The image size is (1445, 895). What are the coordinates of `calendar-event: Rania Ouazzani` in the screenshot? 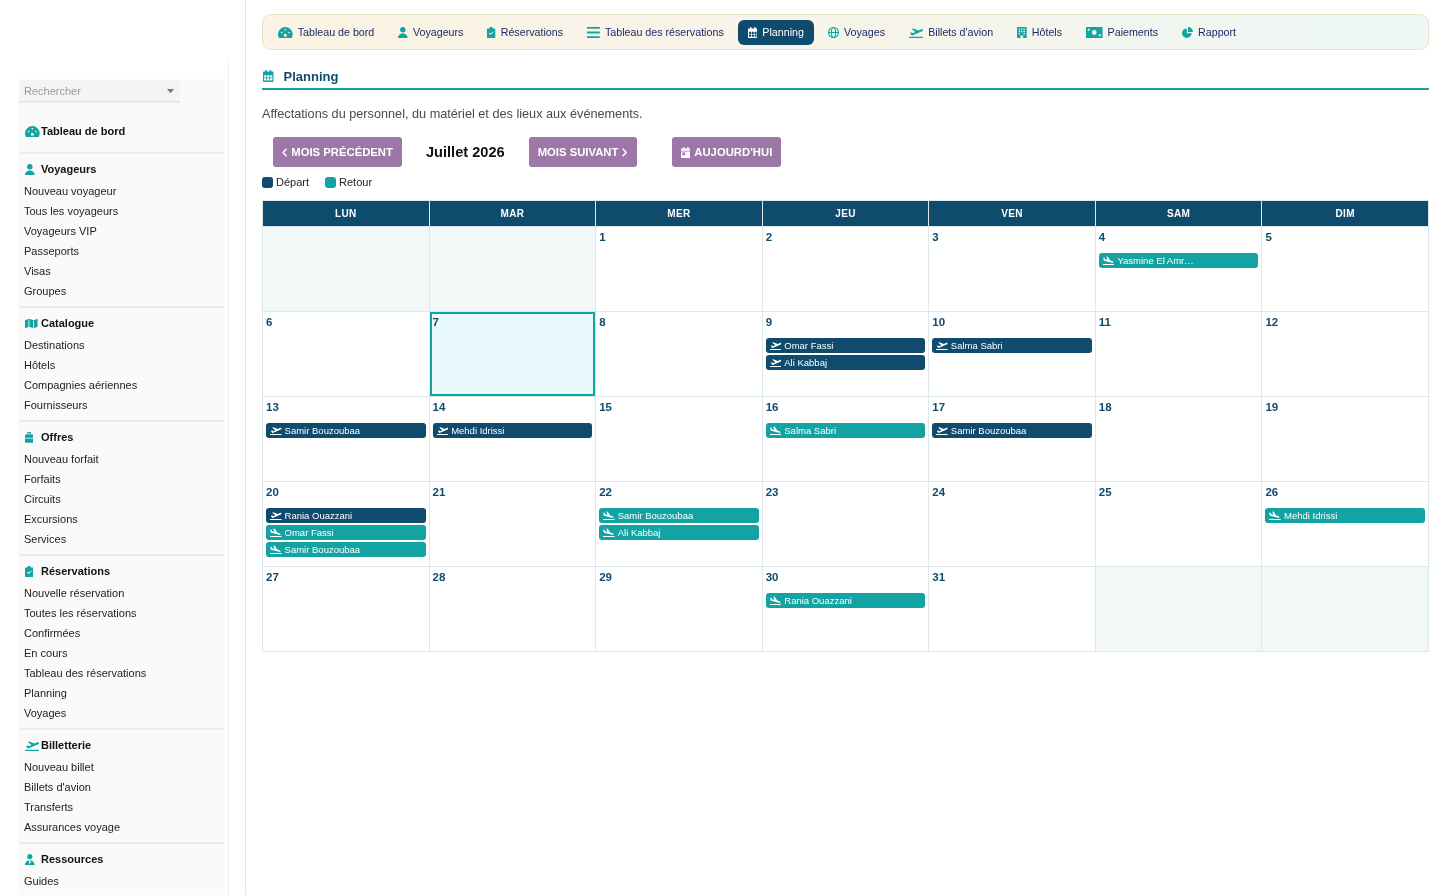 It's located at (346, 515).